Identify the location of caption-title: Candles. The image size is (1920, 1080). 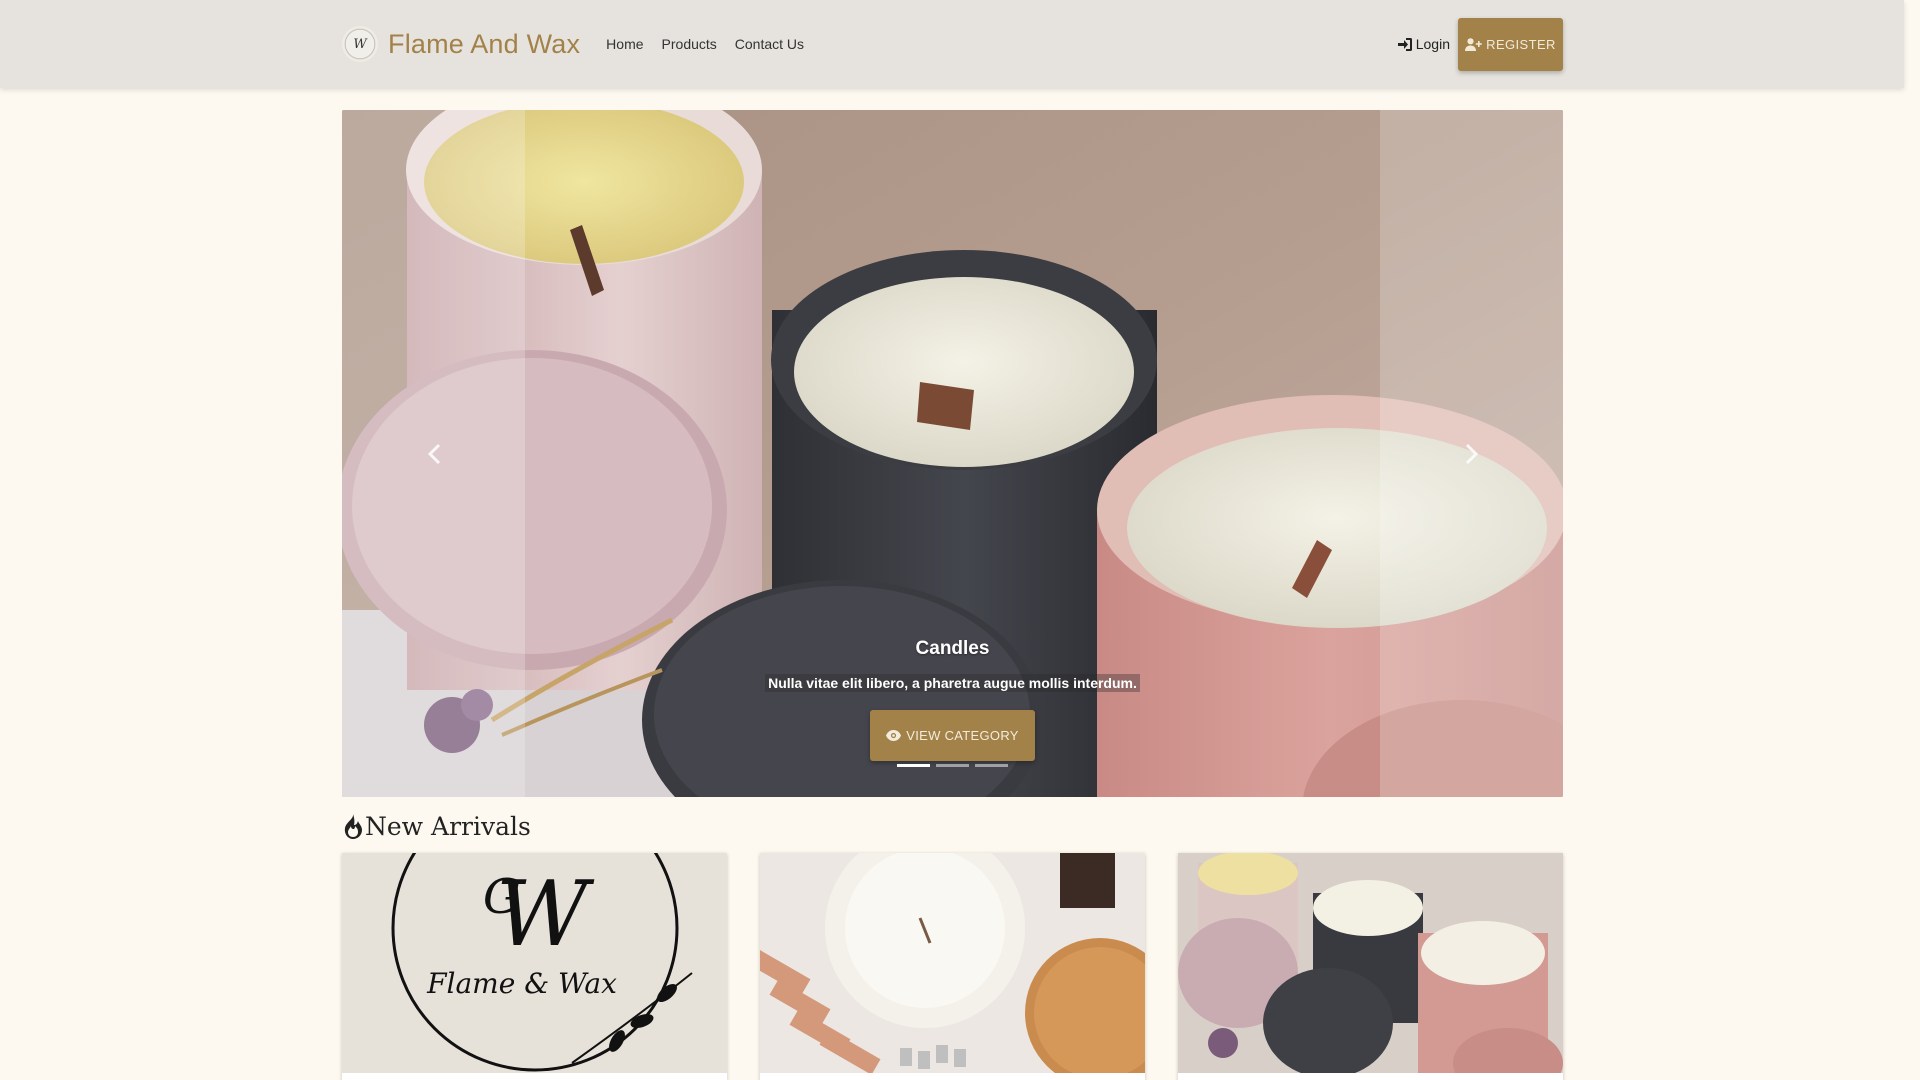
(952, 648).